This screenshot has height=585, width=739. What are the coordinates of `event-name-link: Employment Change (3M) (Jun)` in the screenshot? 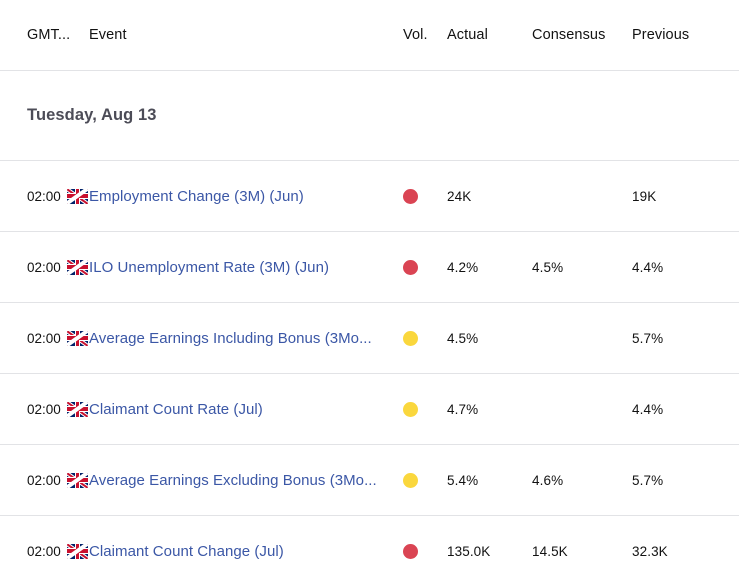 It's located at (241, 196).